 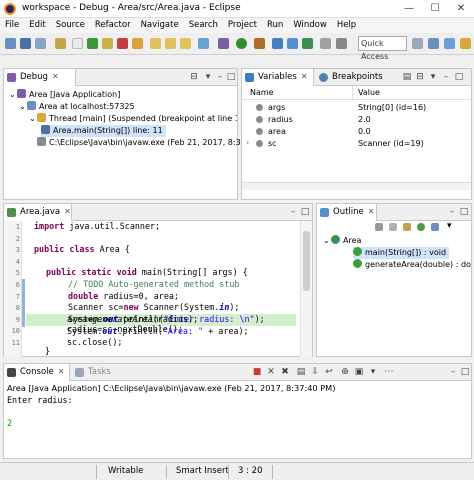 What do you see at coordinates (155, 43) in the screenshot?
I see `step-into-icon` at bounding box center [155, 43].